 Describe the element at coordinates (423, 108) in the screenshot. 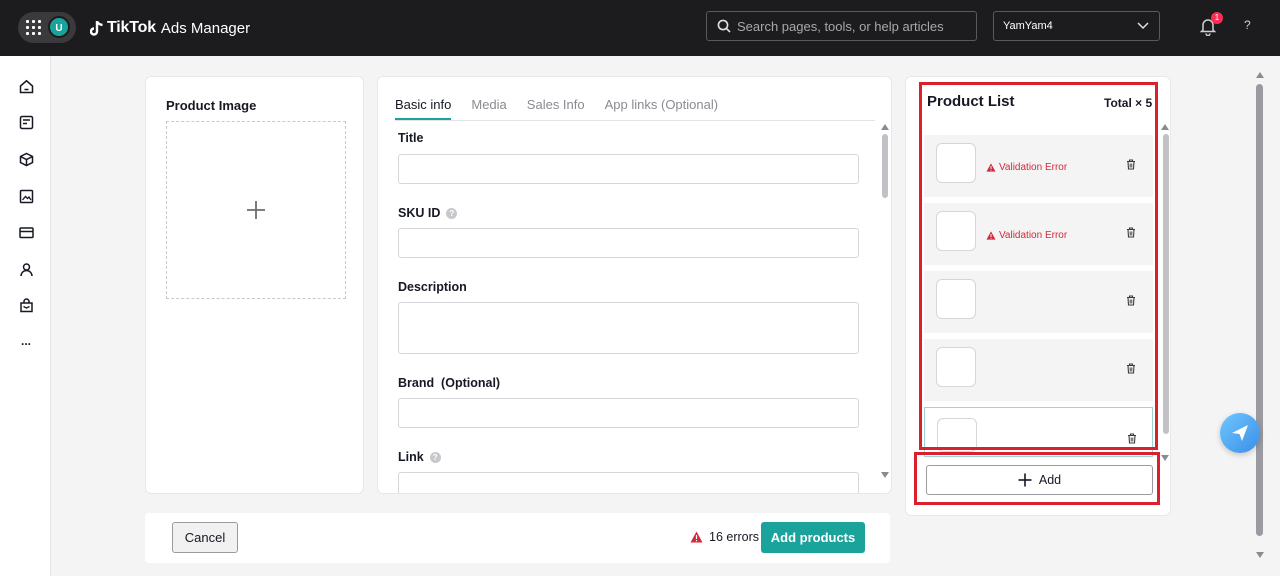

I see `tab-basic-info: Basic info` at that location.